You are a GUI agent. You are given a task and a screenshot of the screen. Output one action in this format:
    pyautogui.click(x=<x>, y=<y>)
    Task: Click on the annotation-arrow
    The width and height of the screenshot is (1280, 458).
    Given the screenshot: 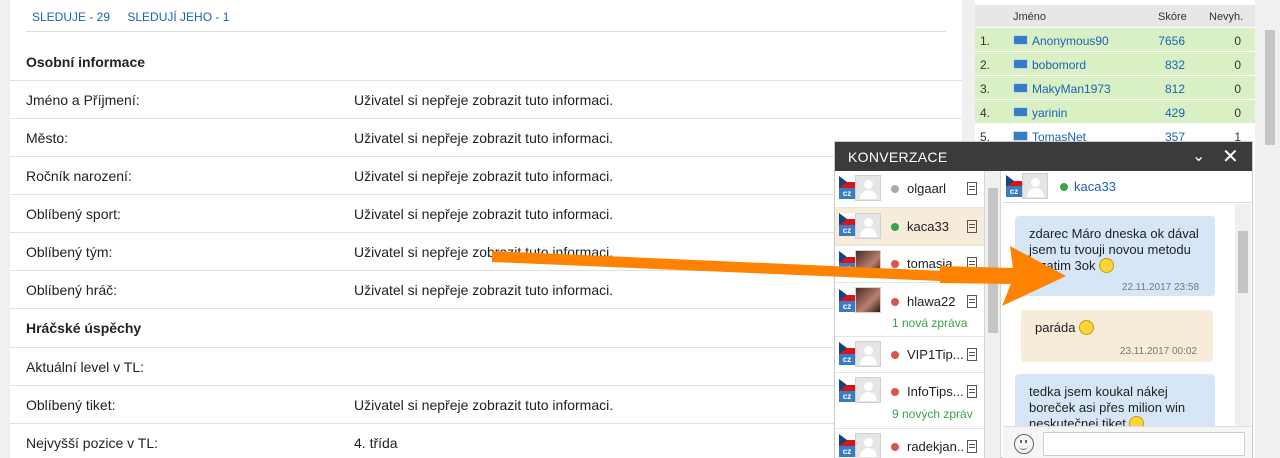 What is the action you would take?
    pyautogui.click(x=779, y=276)
    